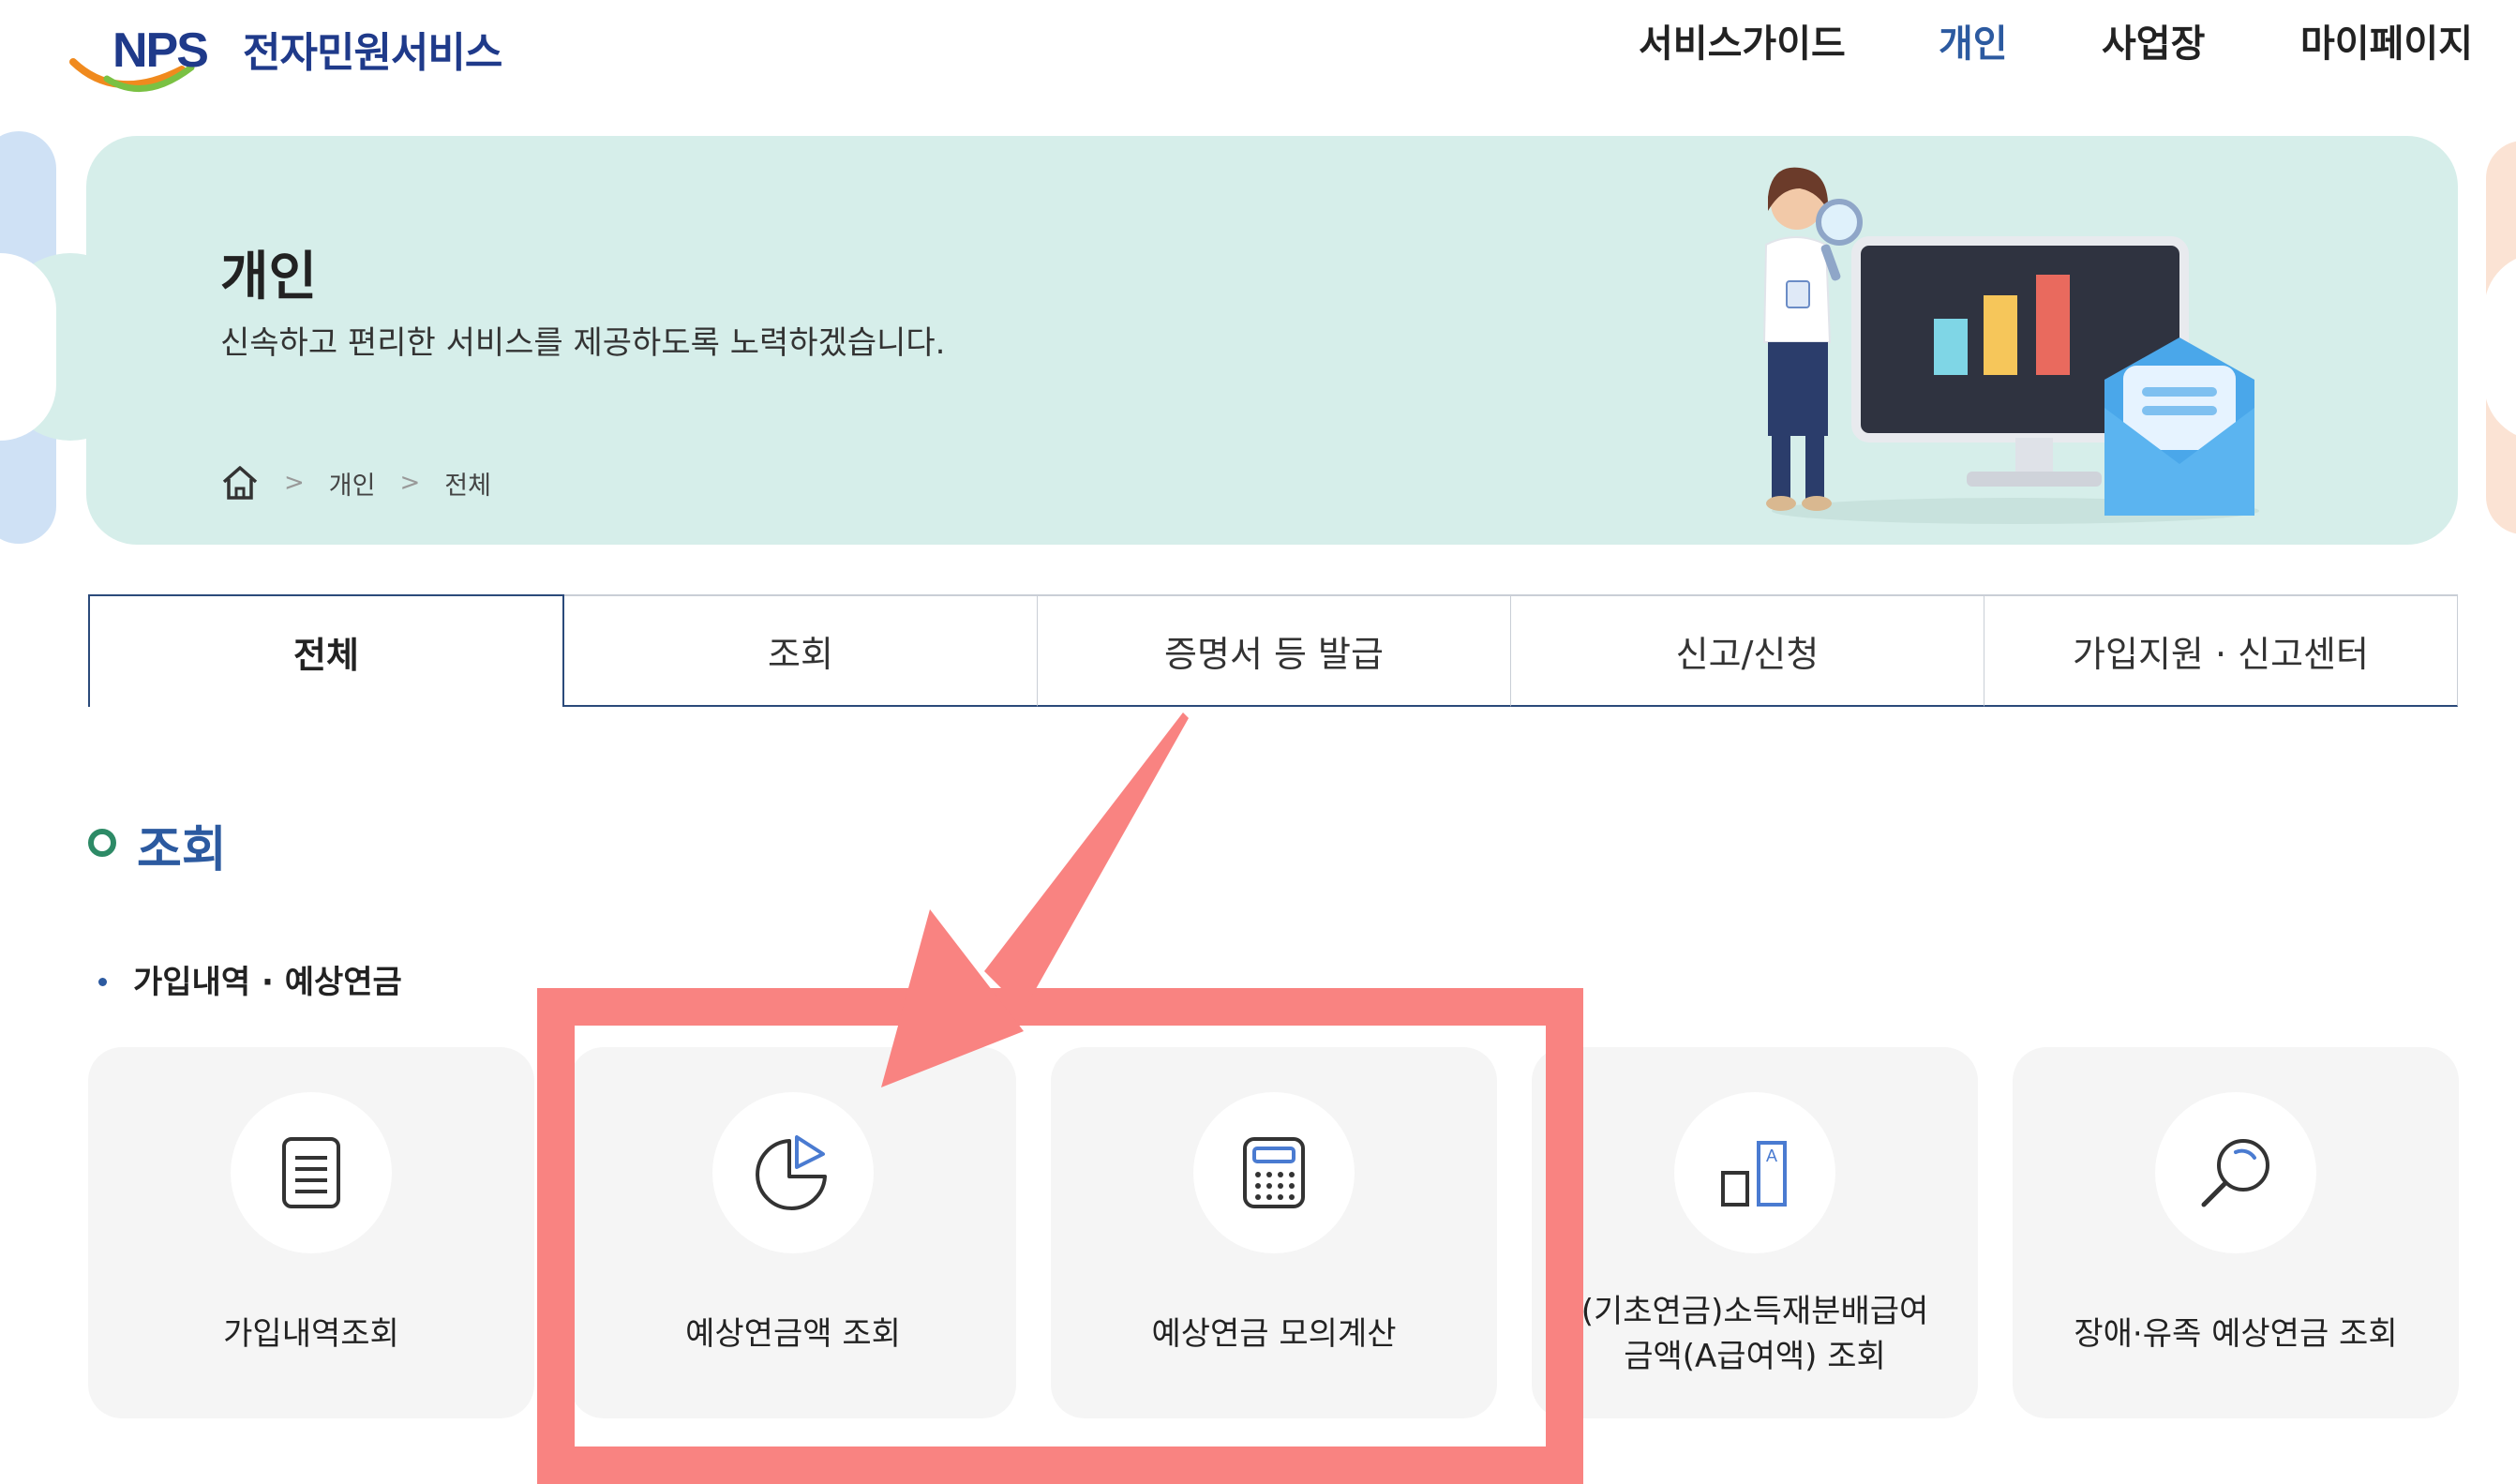 The width and height of the screenshot is (2516, 1484). I want to click on tab-inquiry: 조회, so click(801, 650).